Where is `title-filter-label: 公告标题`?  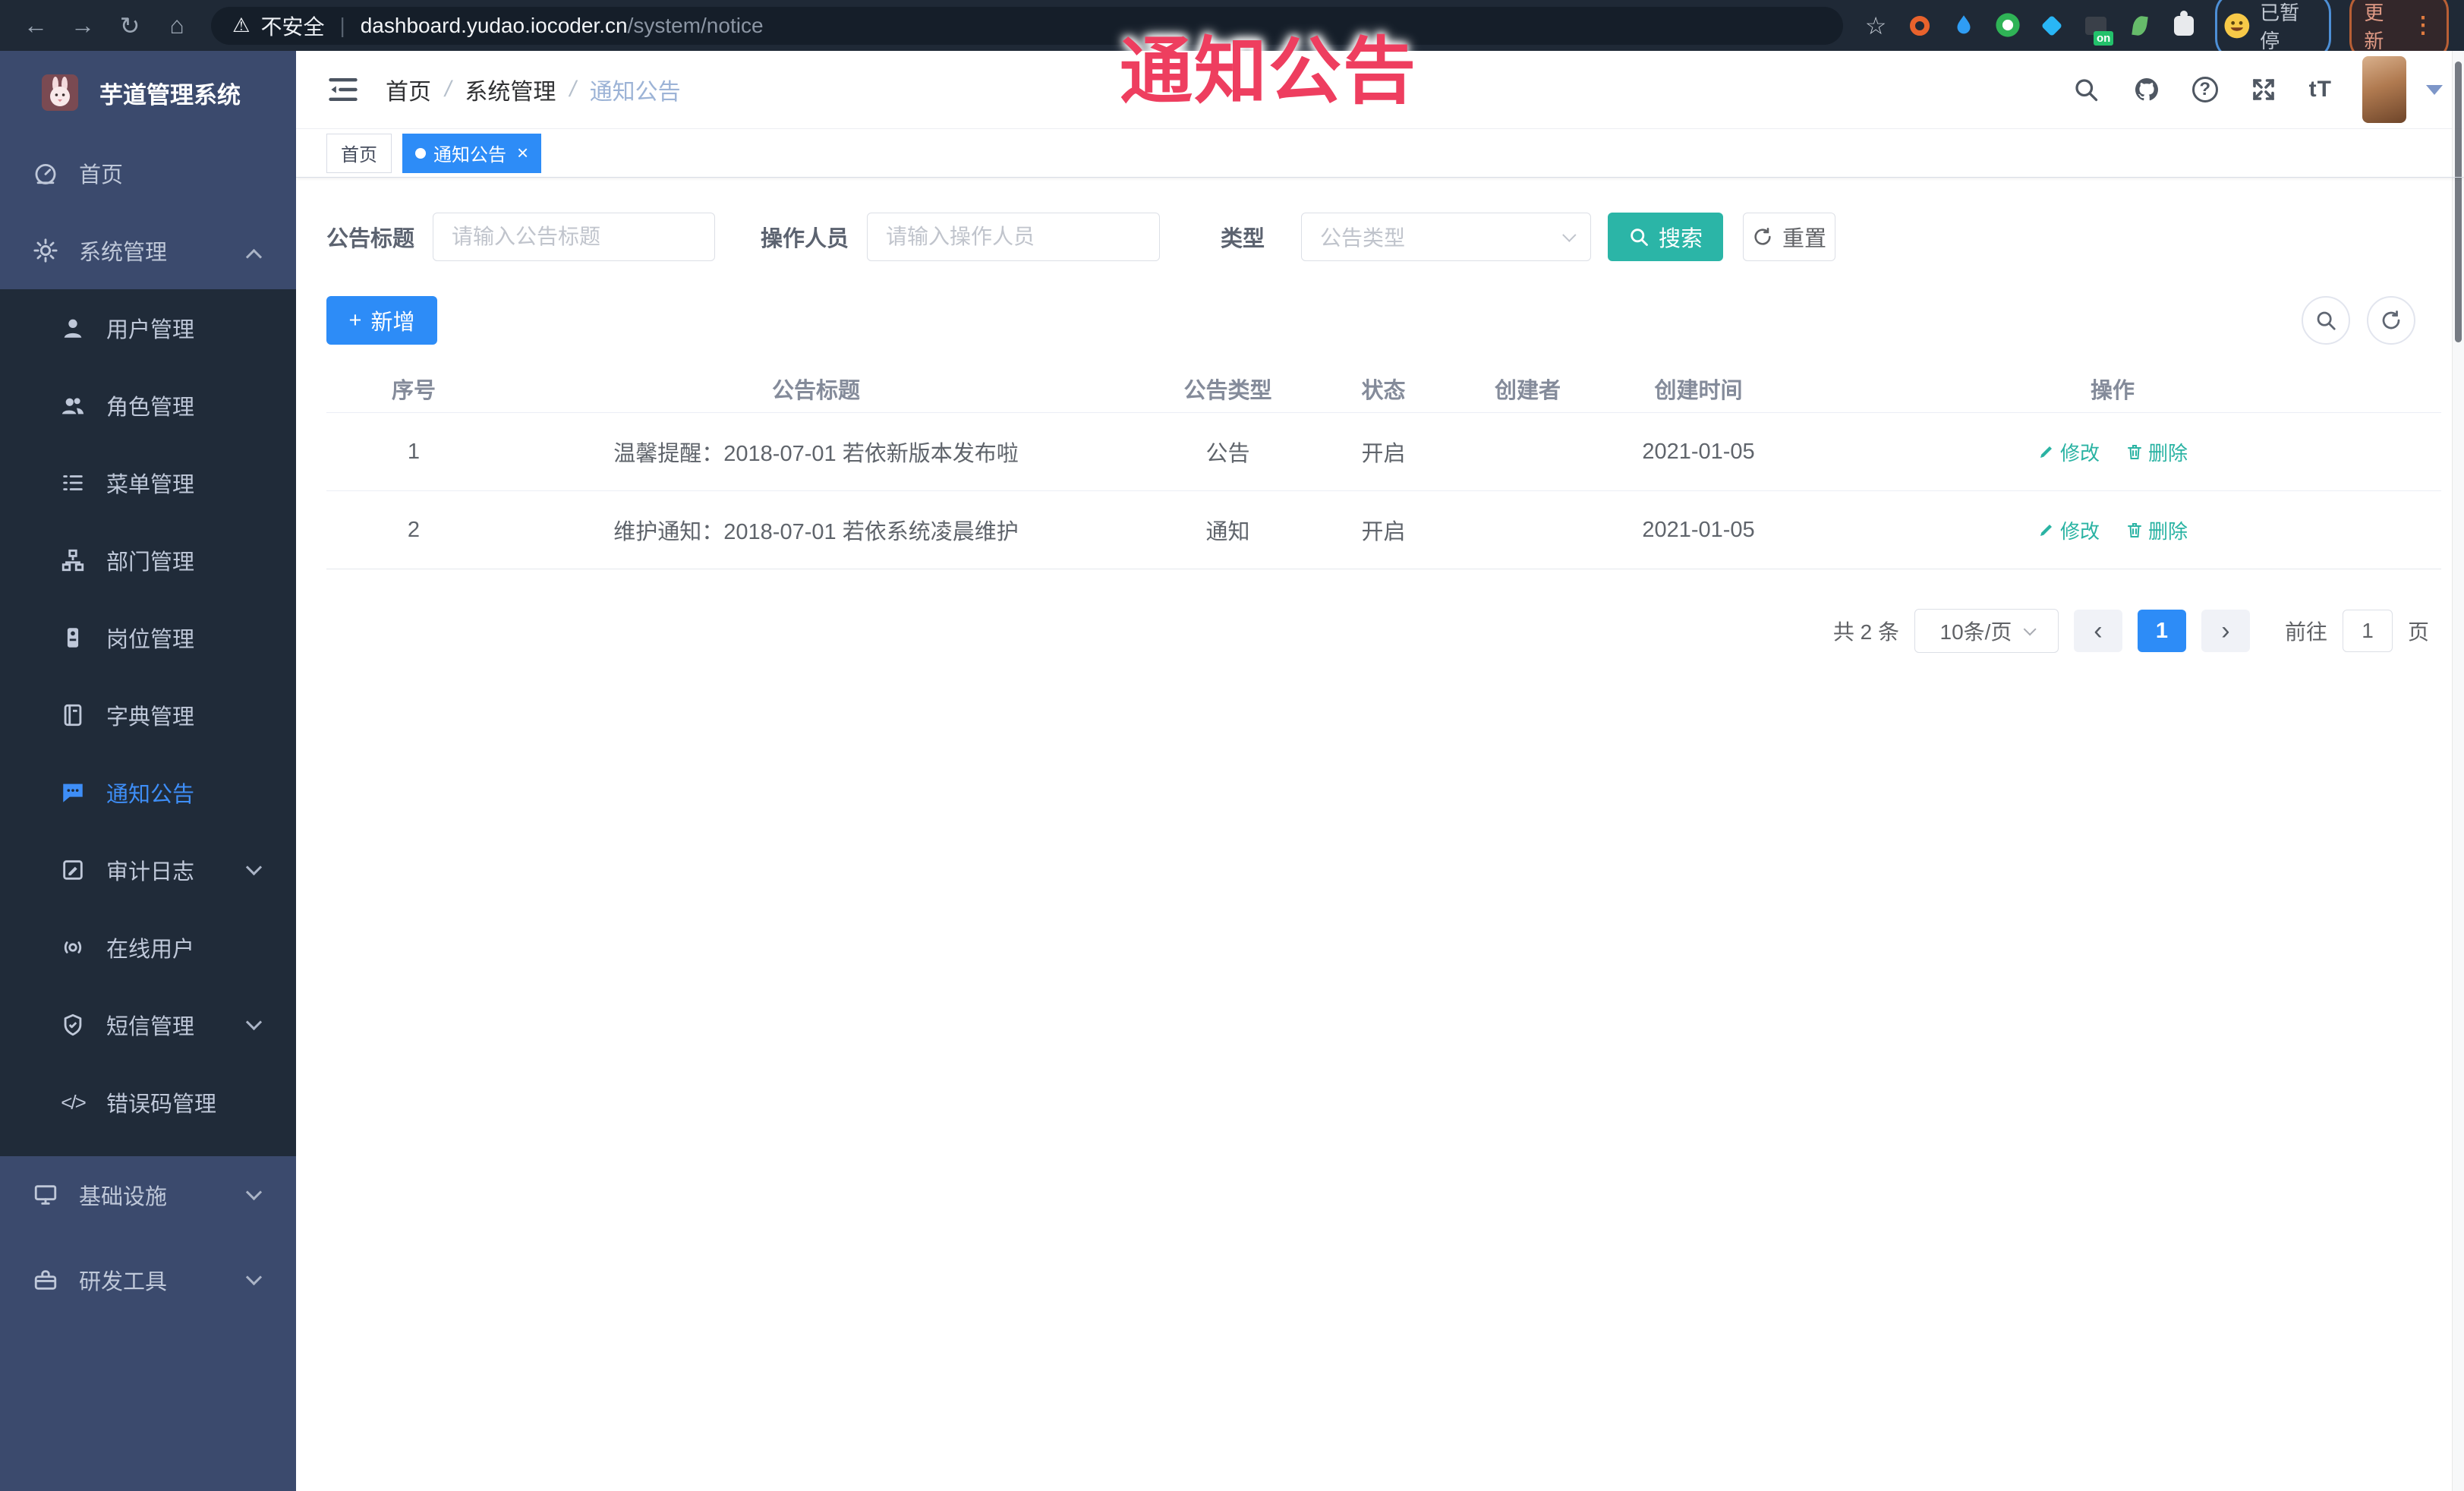 title-filter-label: 公告标题 is located at coordinates (370, 239).